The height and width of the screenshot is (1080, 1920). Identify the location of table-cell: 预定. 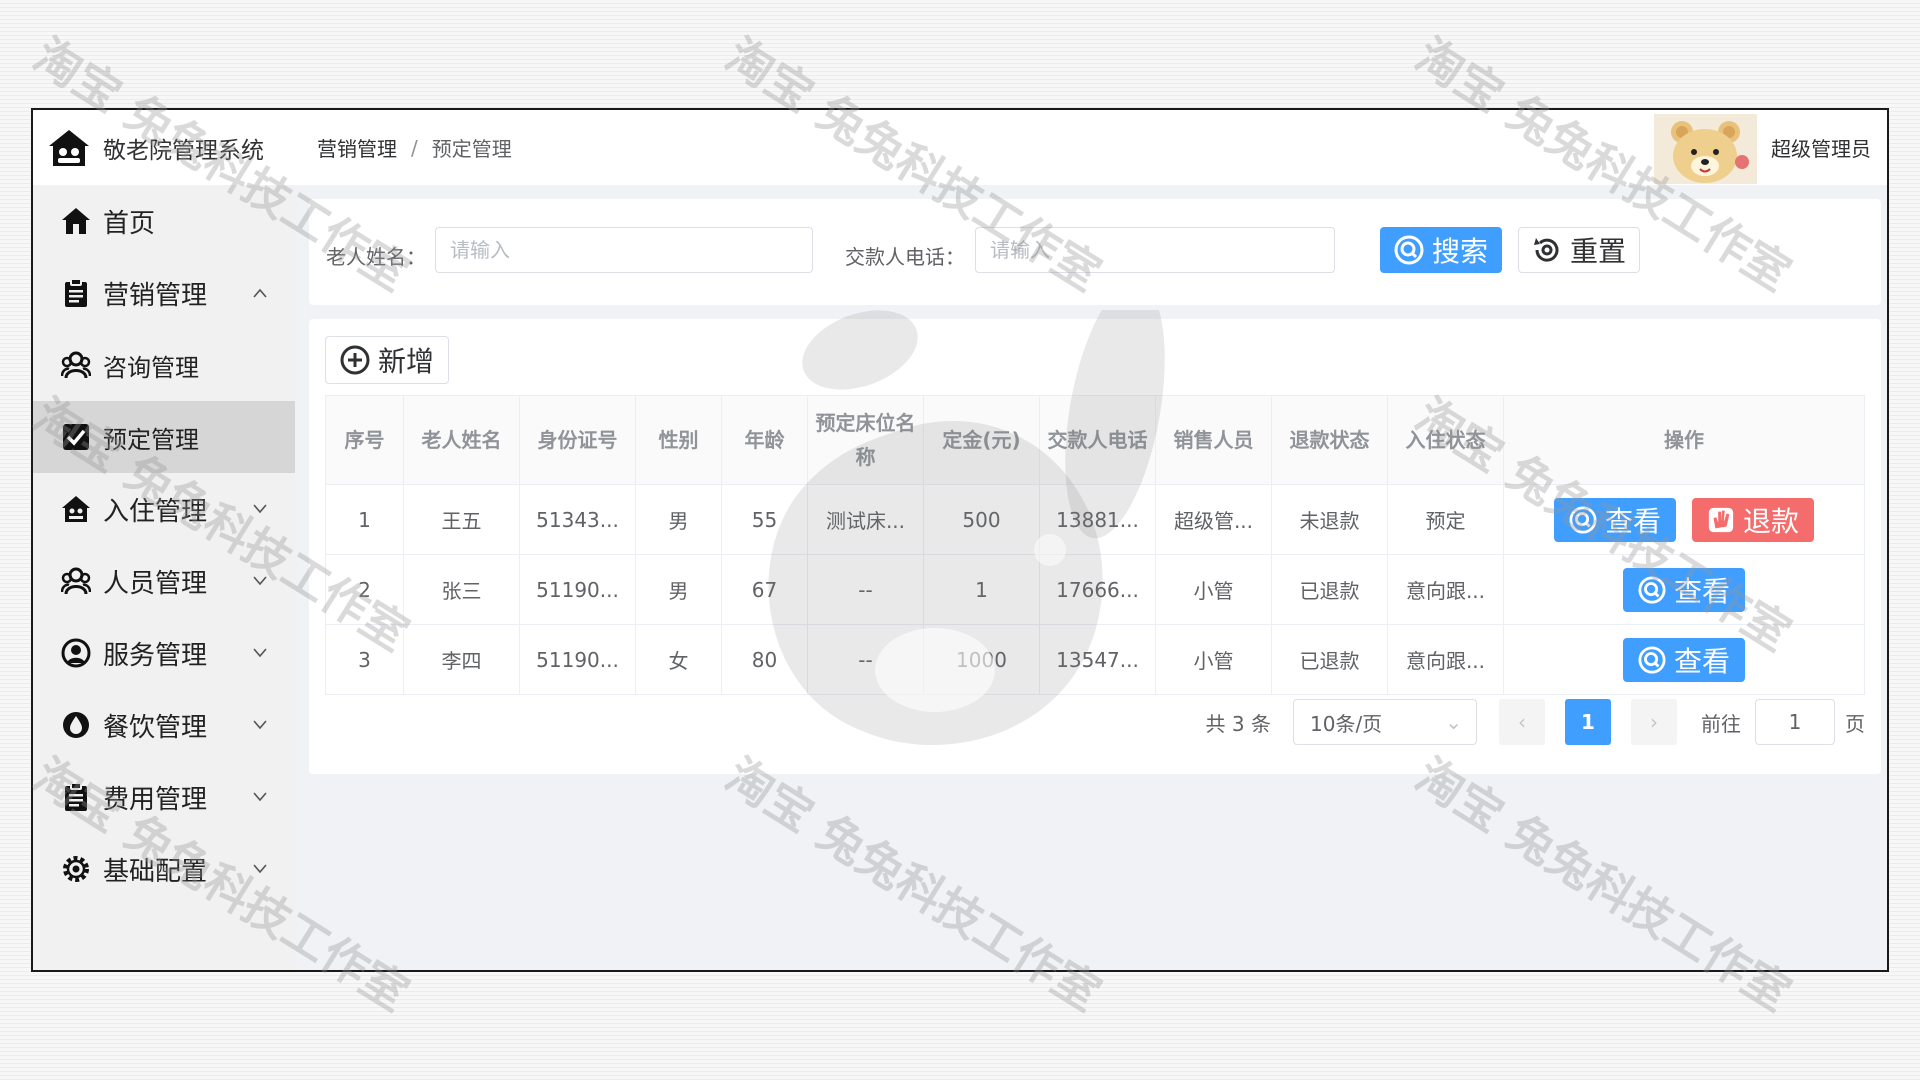
(1445, 519).